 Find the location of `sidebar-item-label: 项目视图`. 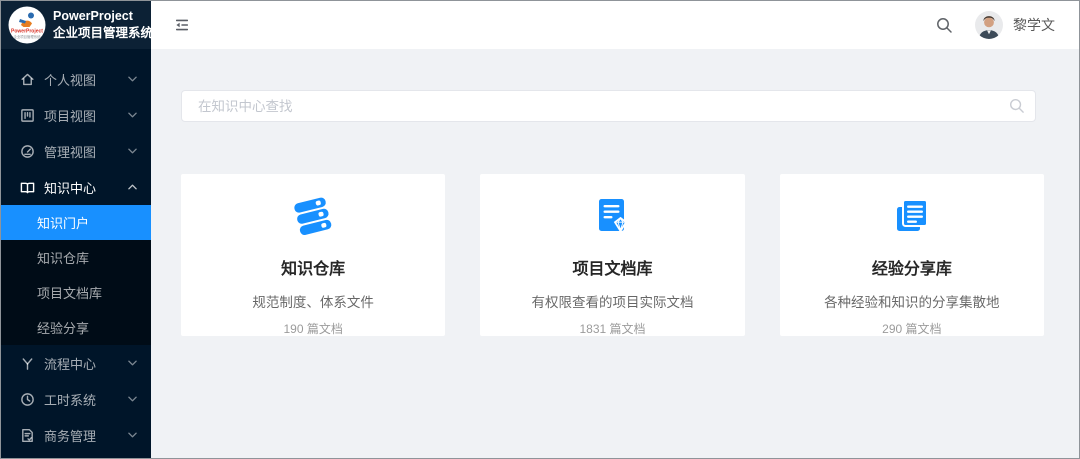

sidebar-item-label: 项目视图 is located at coordinates (70, 116).